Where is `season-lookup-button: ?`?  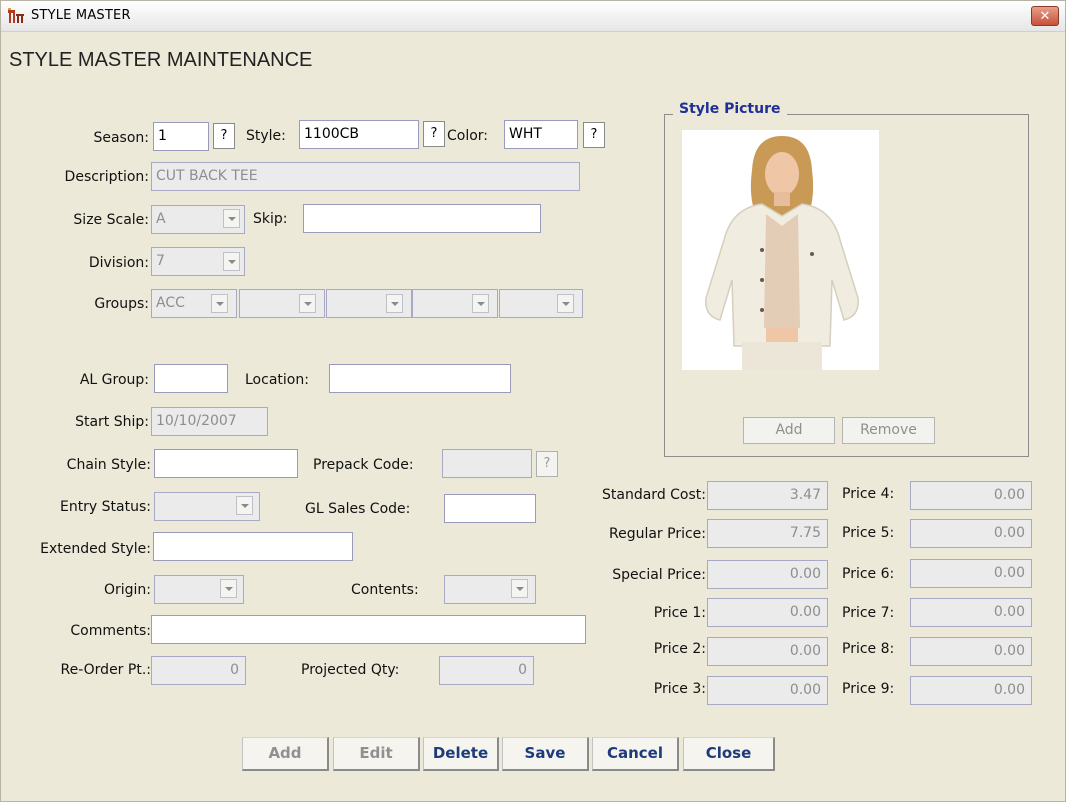
season-lookup-button: ? is located at coordinates (224, 136).